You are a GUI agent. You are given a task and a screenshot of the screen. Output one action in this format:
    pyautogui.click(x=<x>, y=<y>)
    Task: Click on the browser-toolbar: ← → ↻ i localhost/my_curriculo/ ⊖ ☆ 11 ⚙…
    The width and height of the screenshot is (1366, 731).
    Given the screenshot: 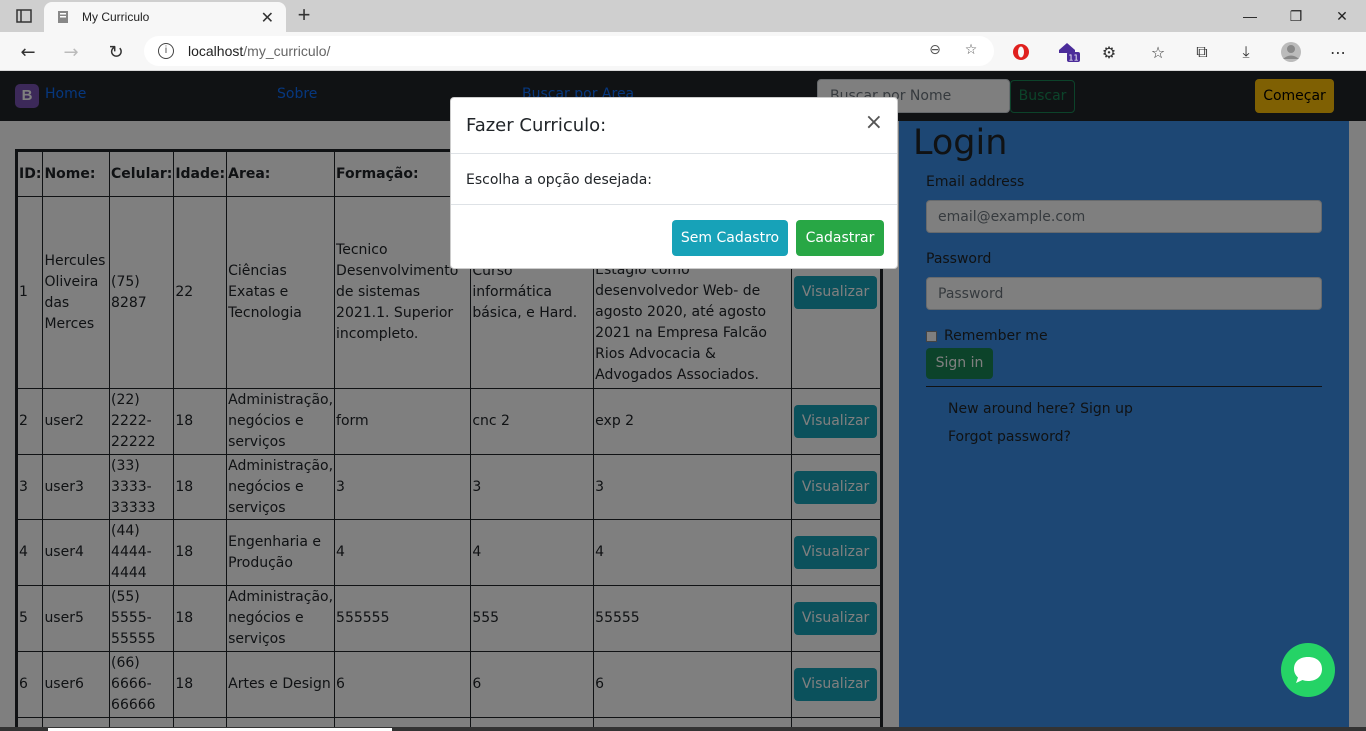 What is the action you would take?
    pyautogui.click(x=683, y=51)
    